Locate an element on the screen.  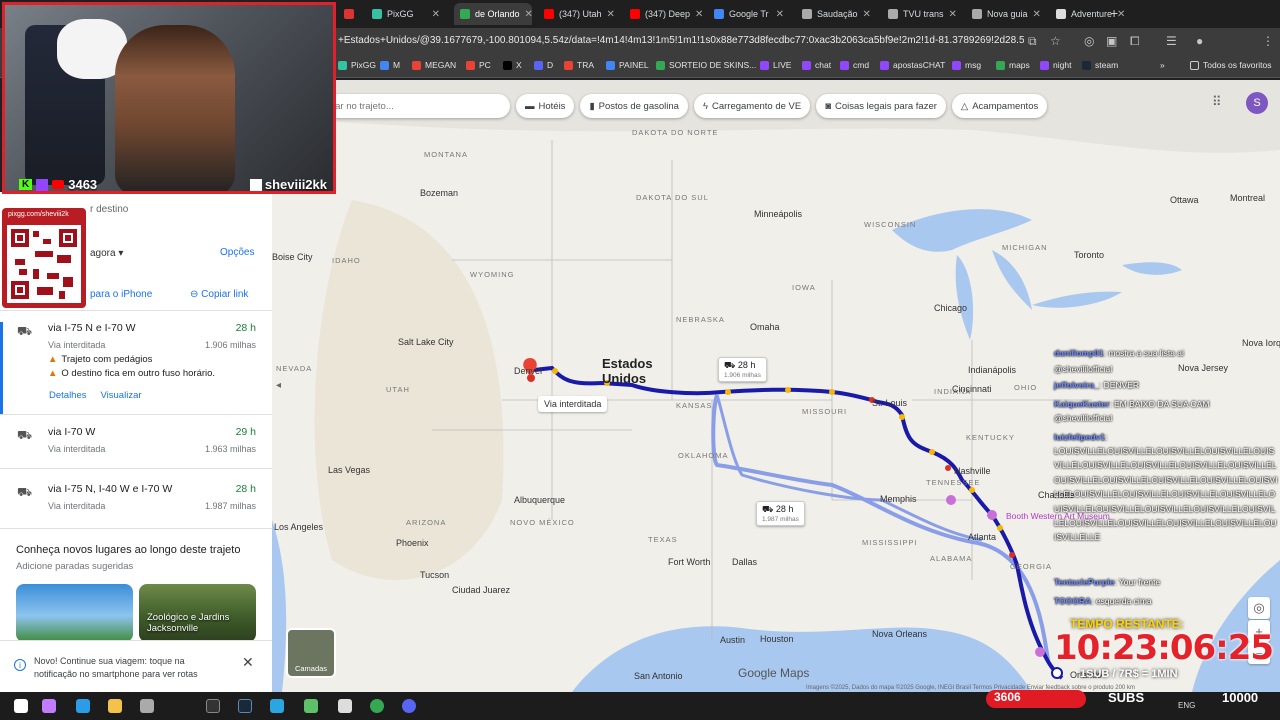
youtube-icon is located at coordinates (58, 184).